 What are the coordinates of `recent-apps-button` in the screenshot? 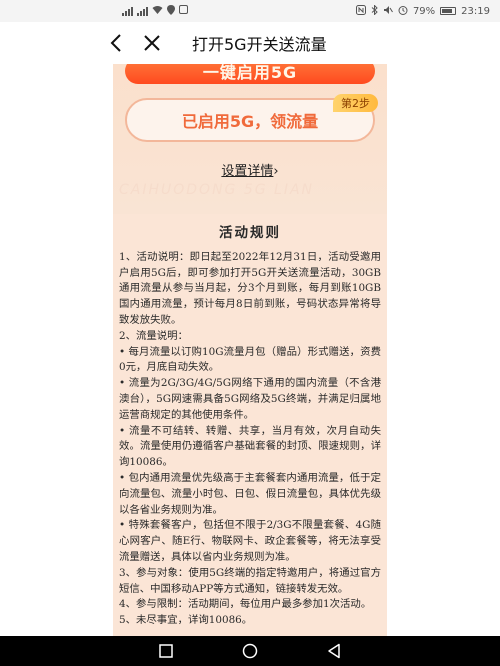 It's located at (166, 651).